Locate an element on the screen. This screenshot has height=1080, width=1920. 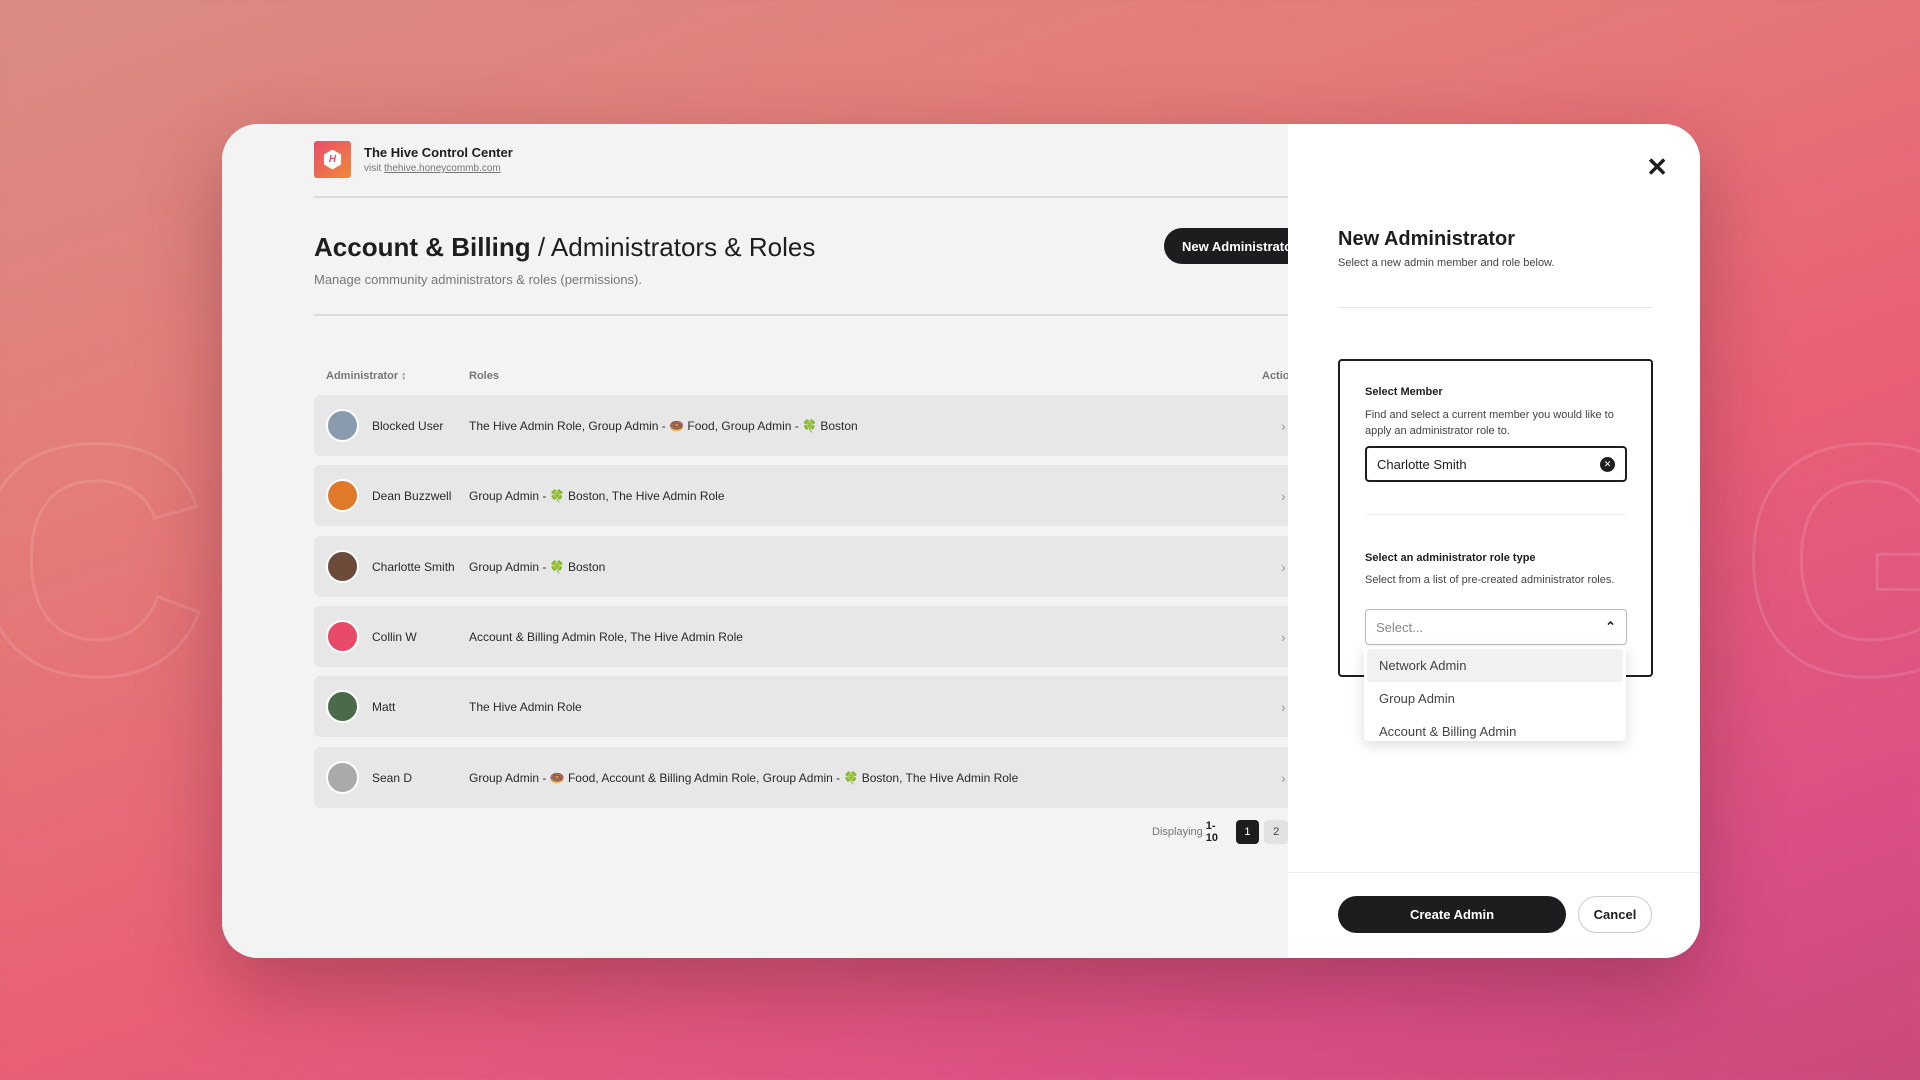
role-option-account-billing-admin: Account & Billing Admin is located at coordinates (1495, 731).